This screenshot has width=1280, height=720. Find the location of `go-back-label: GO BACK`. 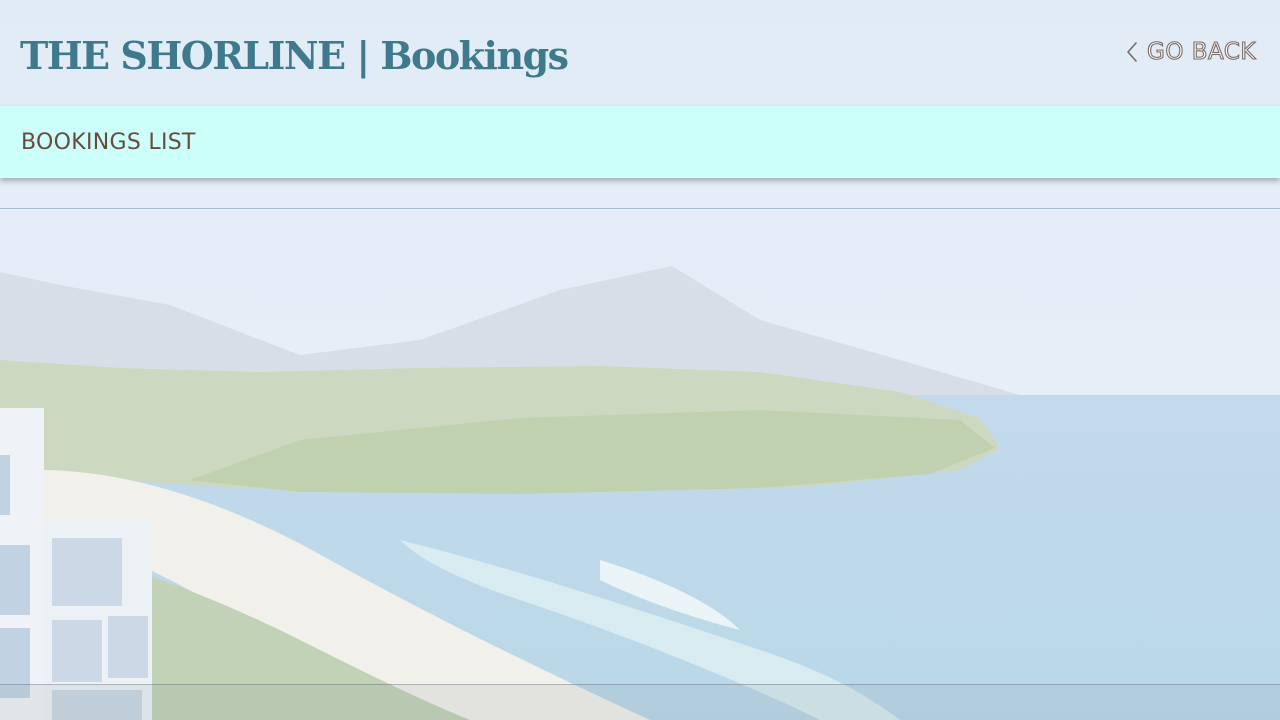

go-back-label: GO BACK is located at coordinates (1201, 51).